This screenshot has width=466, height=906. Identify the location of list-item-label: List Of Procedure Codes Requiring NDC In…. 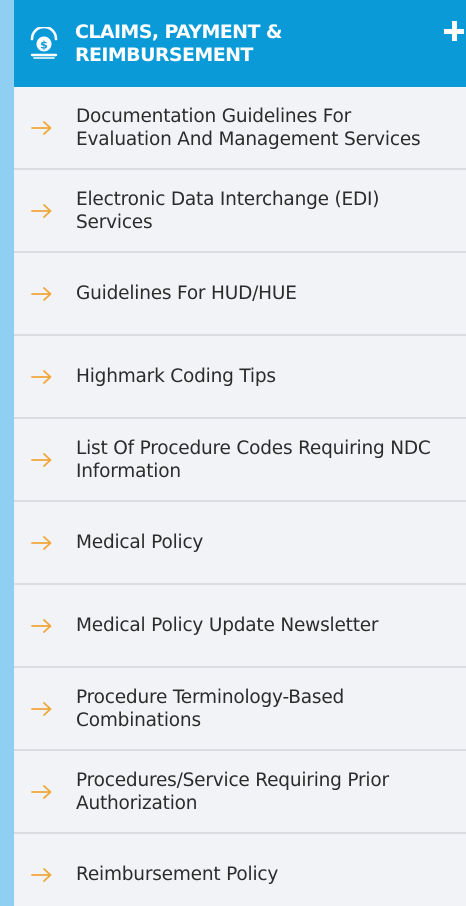
(253, 459).